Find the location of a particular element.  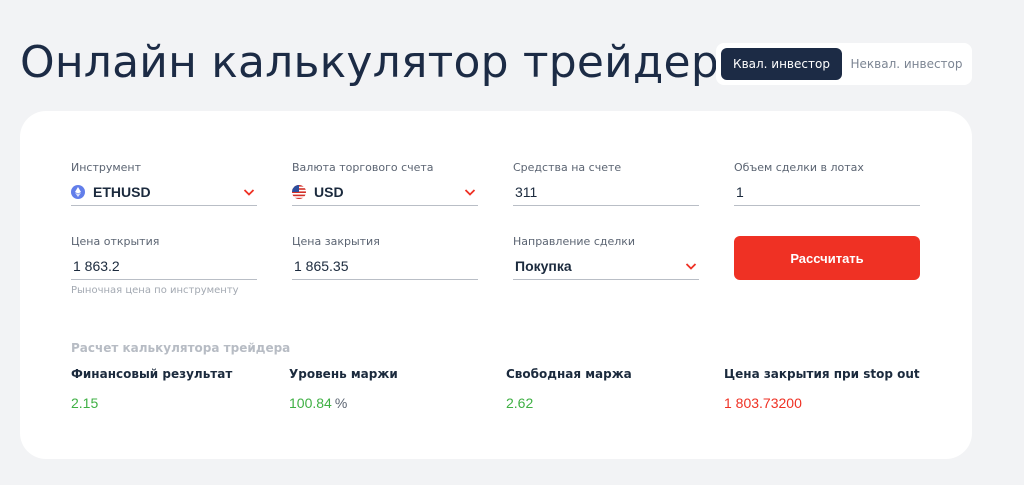

calculate-button: Рассчитать is located at coordinates (827, 258).